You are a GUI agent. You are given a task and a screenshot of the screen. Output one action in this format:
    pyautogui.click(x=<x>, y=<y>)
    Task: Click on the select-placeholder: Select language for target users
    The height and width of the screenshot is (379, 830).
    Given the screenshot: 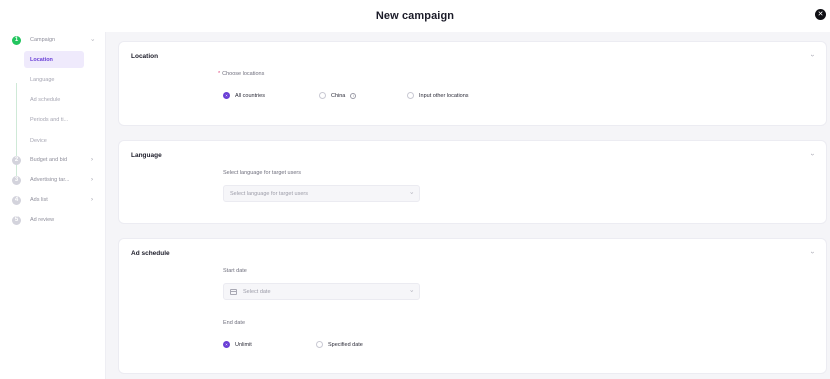 What is the action you would take?
    pyautogui.click(x=269, y=193)
    